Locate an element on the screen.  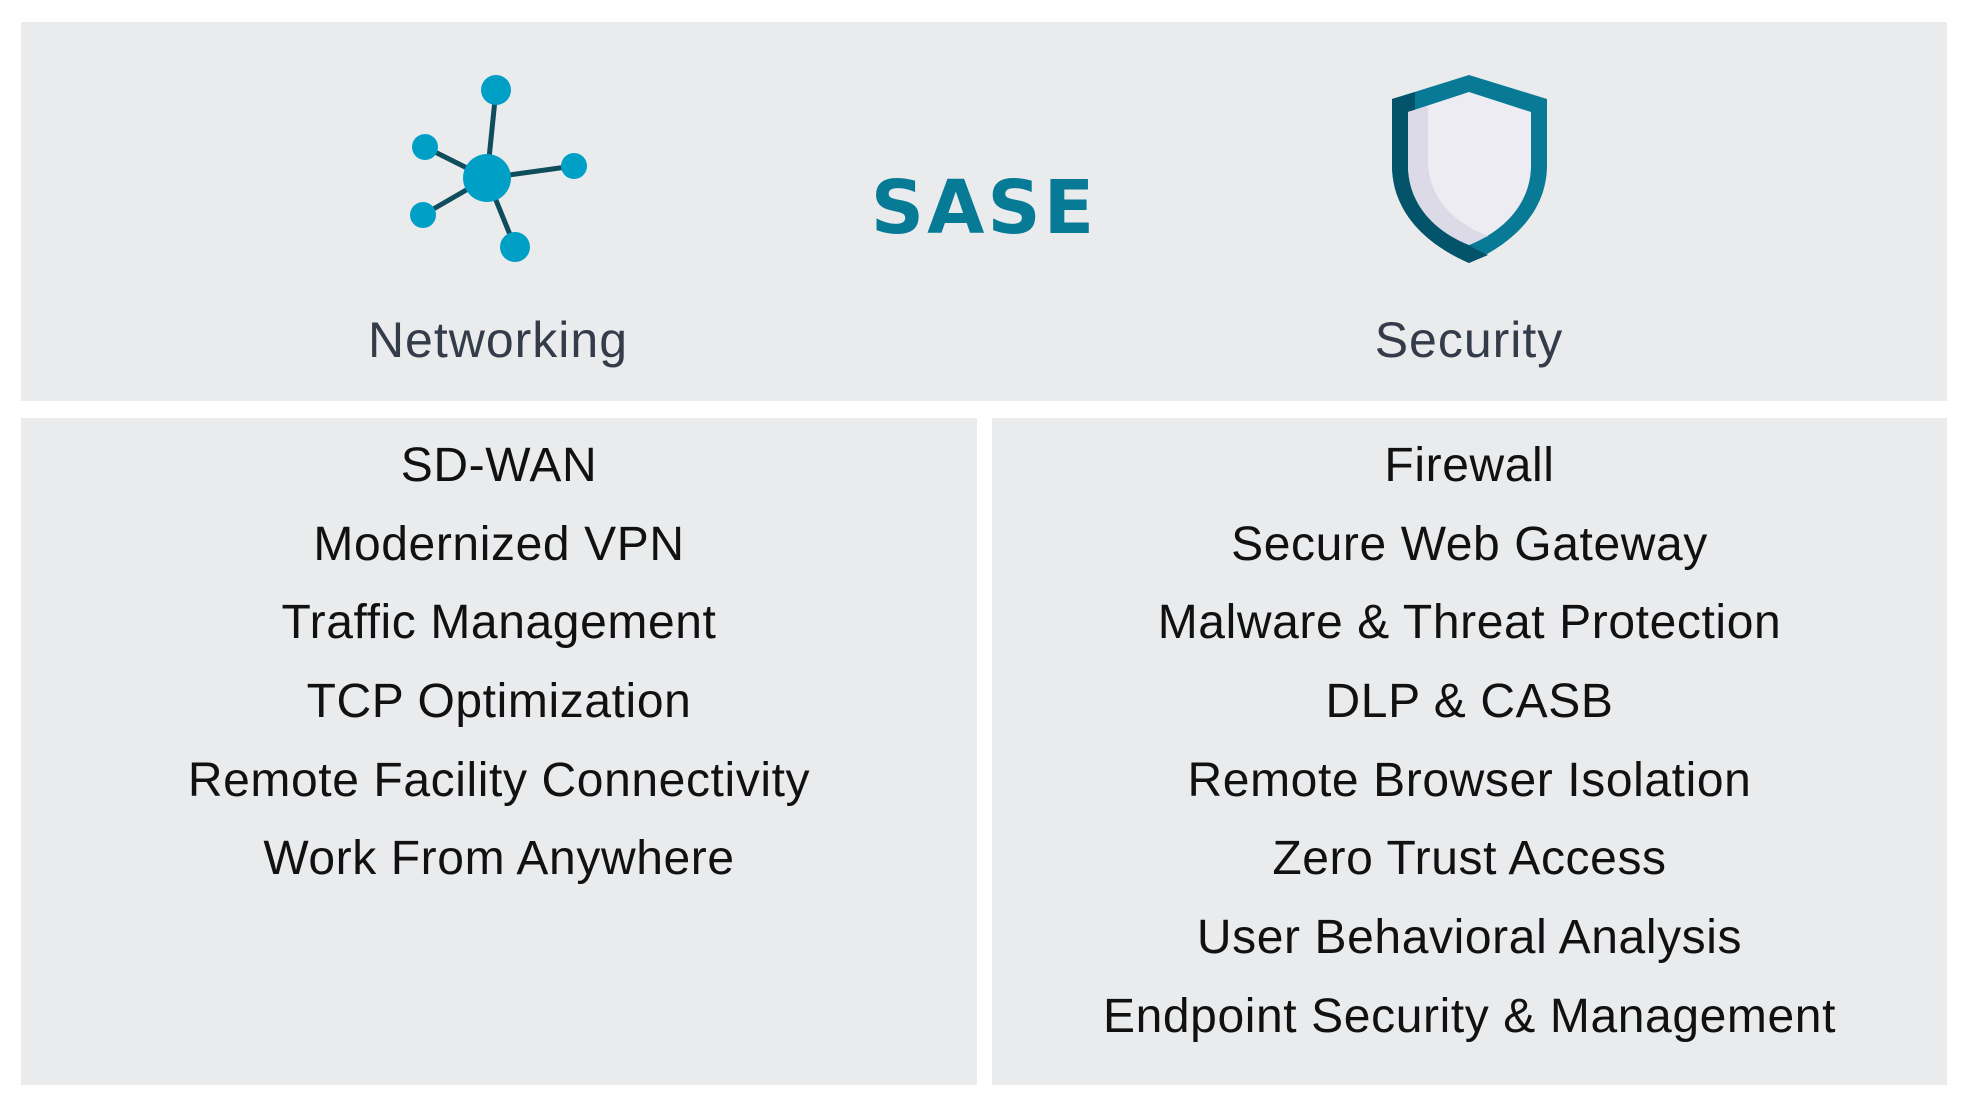
networking-feature-item: SD-WAN is located at coordinates (499, 465).